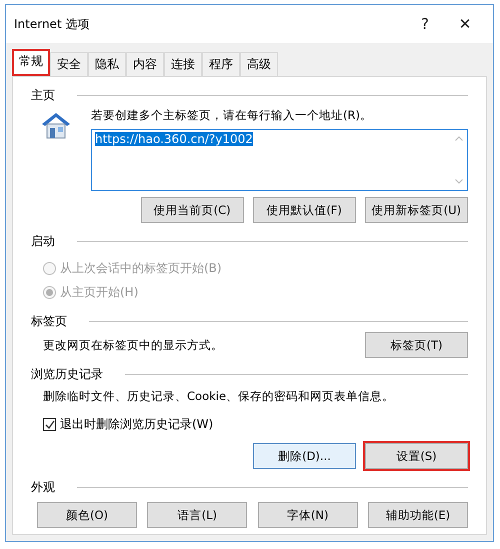 This screenshot has width=500, height=549. Describe the element at coordinates (31, 62) in the screenshot. I see `tab: 常规` at that location.